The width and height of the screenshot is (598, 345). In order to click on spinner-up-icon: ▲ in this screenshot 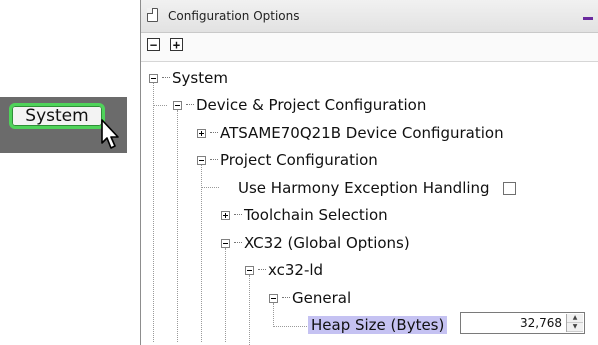, I will do `click(575, 318)`.